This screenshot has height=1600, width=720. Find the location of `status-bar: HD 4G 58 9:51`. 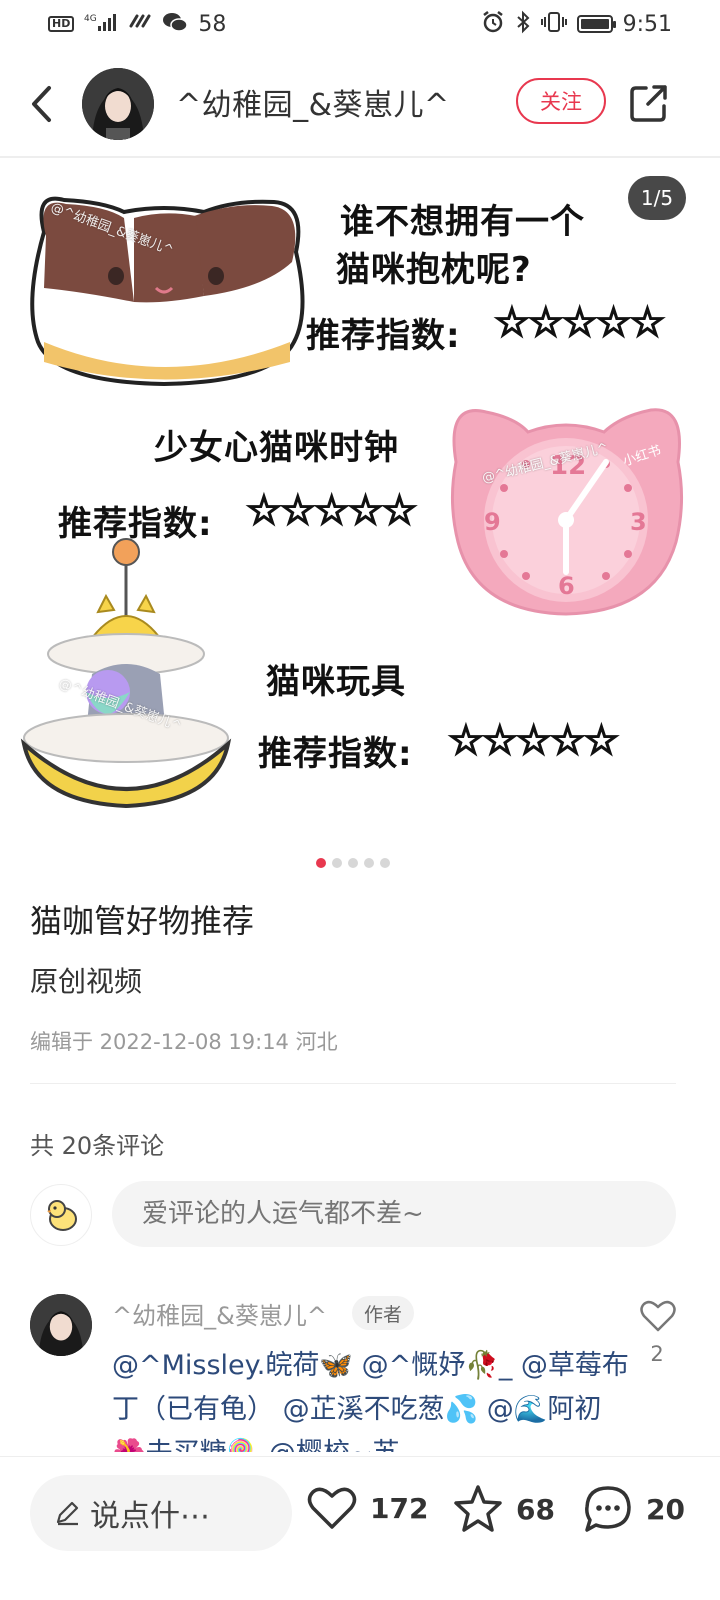

status-bar: HD 4G 58 9:51 is located at coordinates (360, 24).